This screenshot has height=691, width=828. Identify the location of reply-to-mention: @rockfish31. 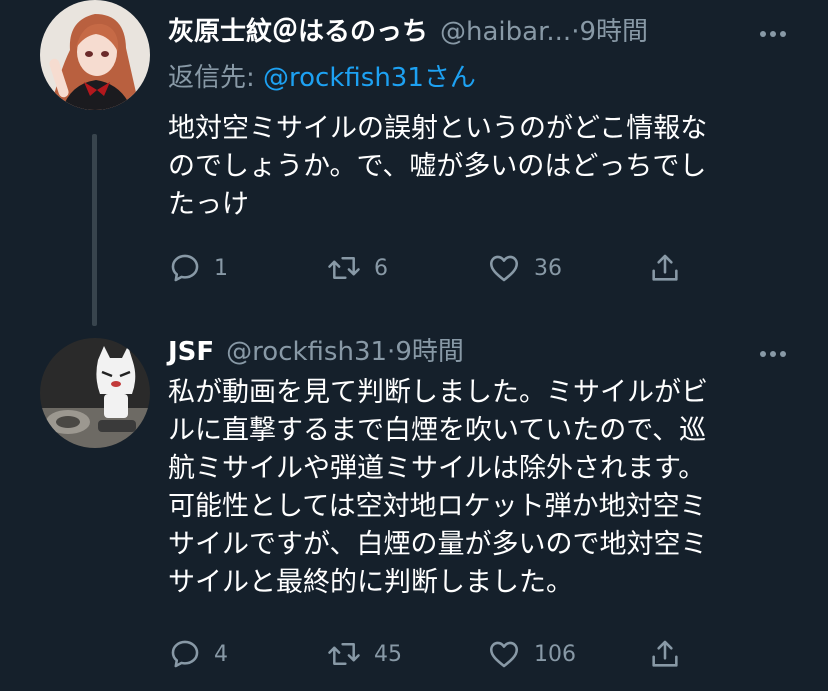
(343, 78).